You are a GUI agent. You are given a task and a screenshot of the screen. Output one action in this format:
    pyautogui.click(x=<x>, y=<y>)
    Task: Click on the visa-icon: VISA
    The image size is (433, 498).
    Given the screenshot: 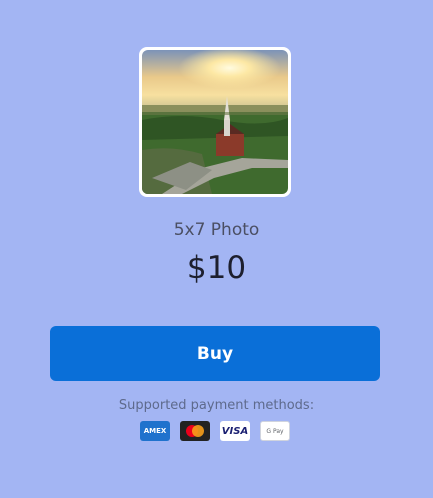 What is the action you would take?
    pyautogui.click(x=235, y=431)
    